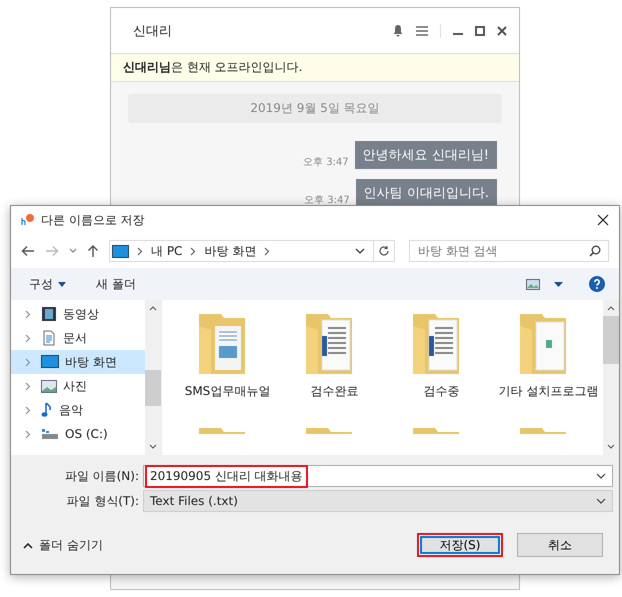  What do you see at coordinates (509, 251) in the screenshot?
I see `search-field: 바탕 화면 검색` at bounding box center [509, 251].